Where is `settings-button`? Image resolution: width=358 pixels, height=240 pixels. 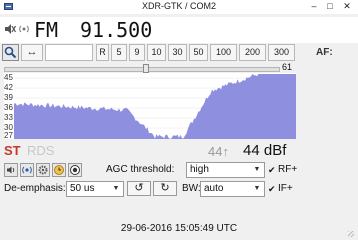 settings-button is located at coordinates (43, 170).